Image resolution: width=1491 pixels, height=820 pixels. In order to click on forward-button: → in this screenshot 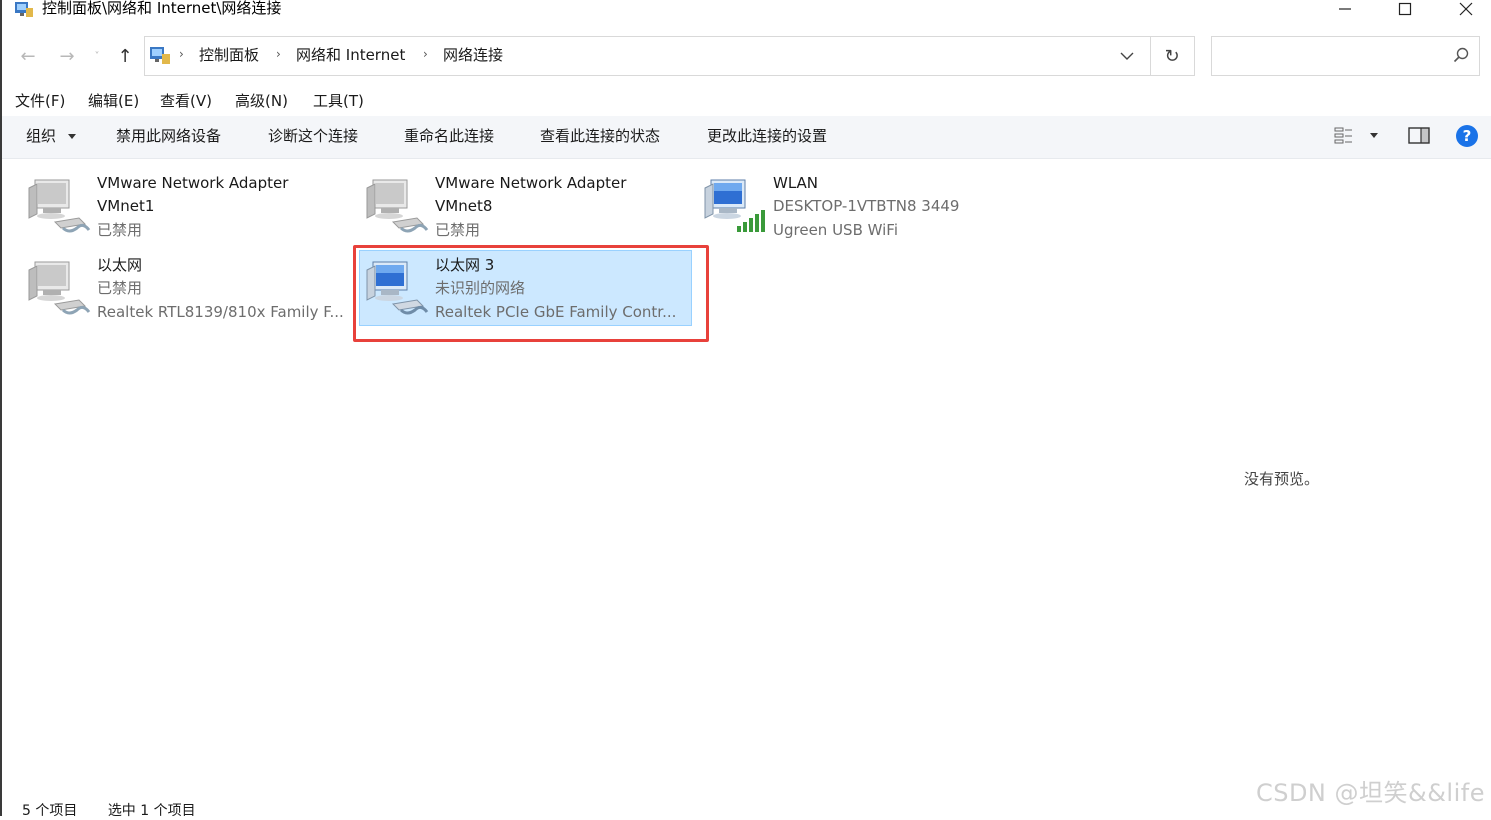, I will do `click(67, 56)`.